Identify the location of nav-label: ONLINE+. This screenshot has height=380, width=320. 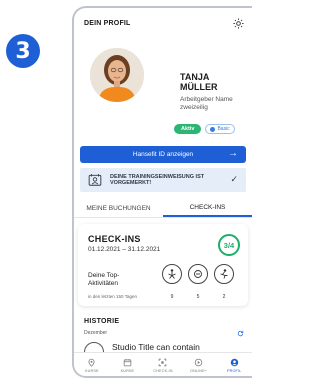
(199, 371).